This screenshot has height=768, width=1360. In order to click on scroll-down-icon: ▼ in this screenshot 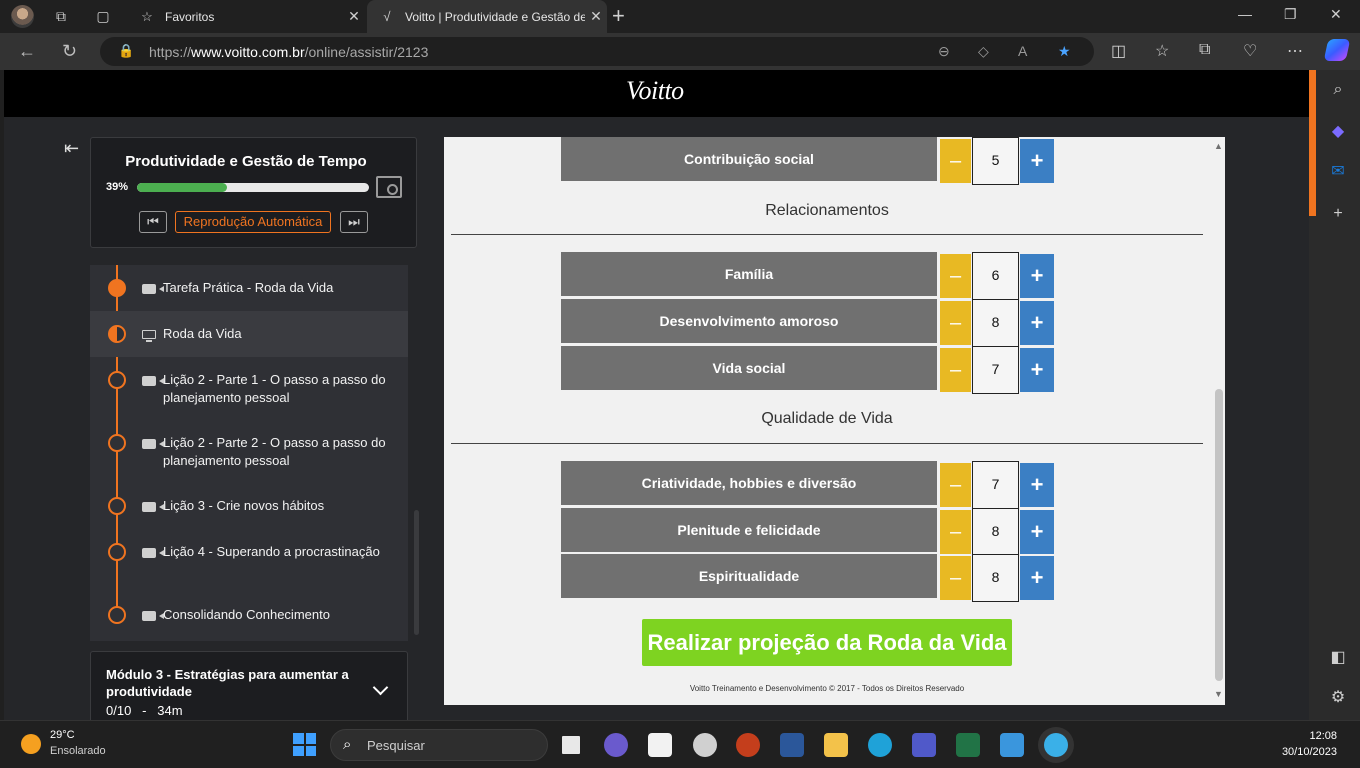, I will do `click(1218, 694)`.